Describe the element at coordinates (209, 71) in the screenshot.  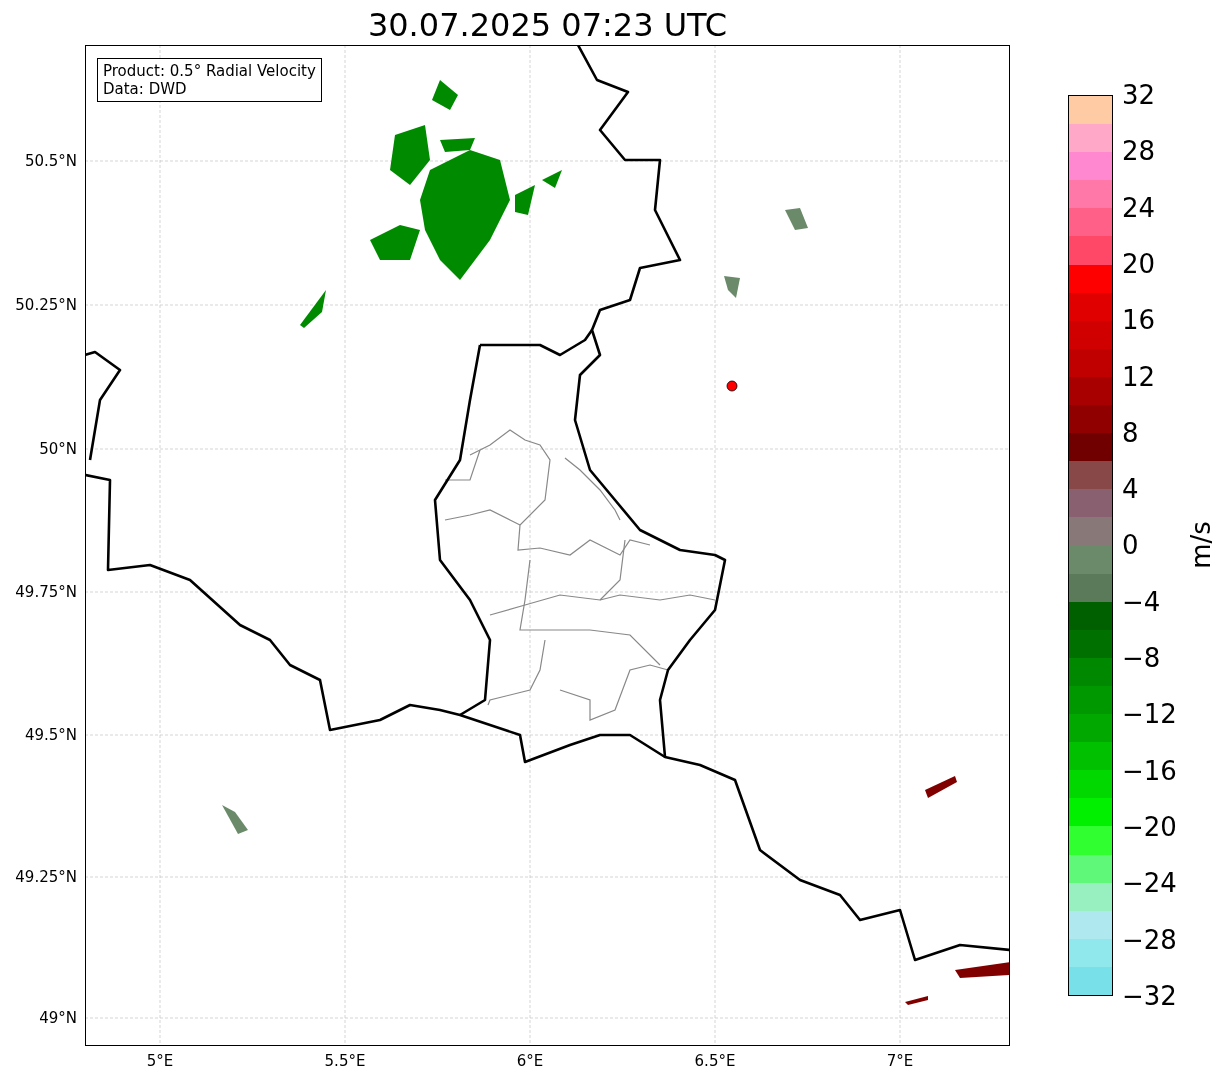
I see `legend-text: Product: 0.5° Radial Velocity` at that location.